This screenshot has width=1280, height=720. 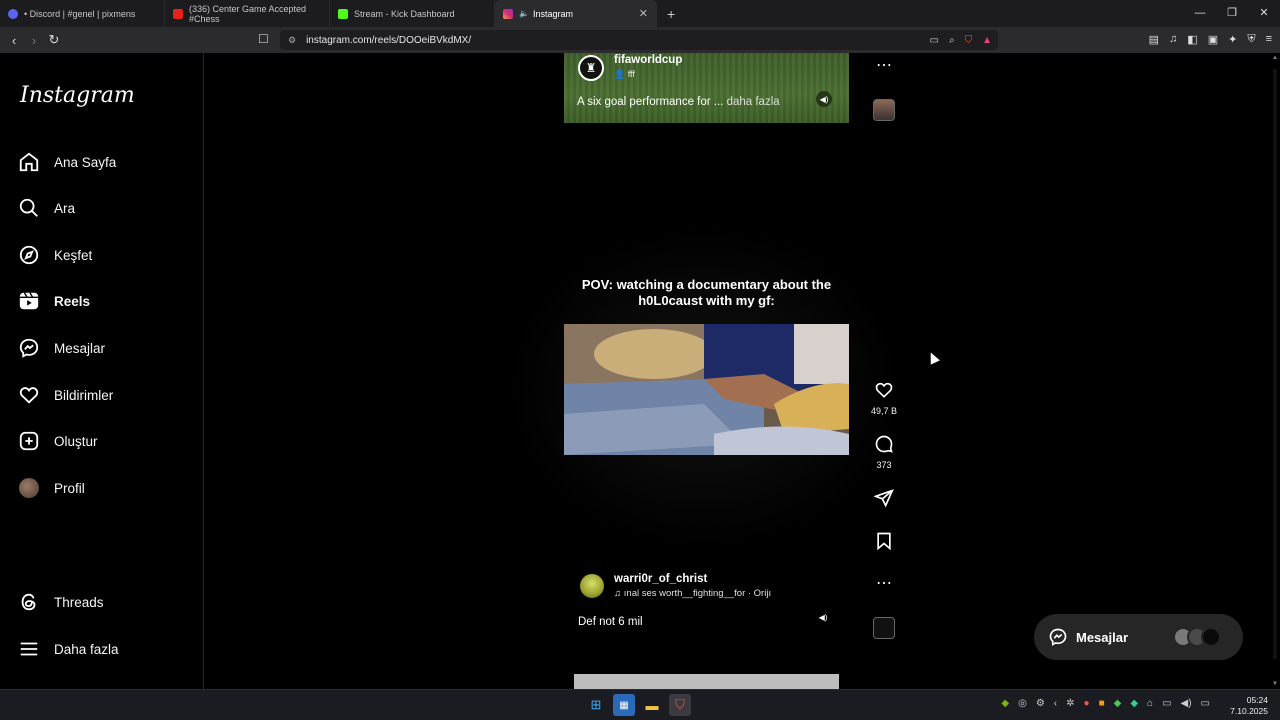 What do you see at coordinates (987, 40) in the screenshot?
I see `brave-rewards-icon: ▲` at bounding box center [987, 40].